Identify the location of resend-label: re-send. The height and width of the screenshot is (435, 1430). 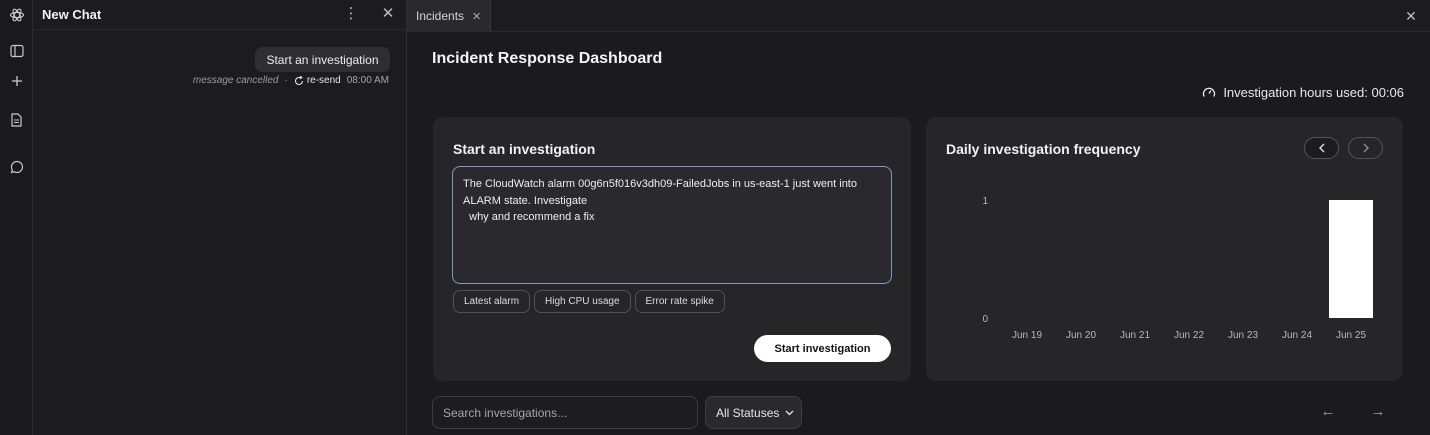
(323, 80).